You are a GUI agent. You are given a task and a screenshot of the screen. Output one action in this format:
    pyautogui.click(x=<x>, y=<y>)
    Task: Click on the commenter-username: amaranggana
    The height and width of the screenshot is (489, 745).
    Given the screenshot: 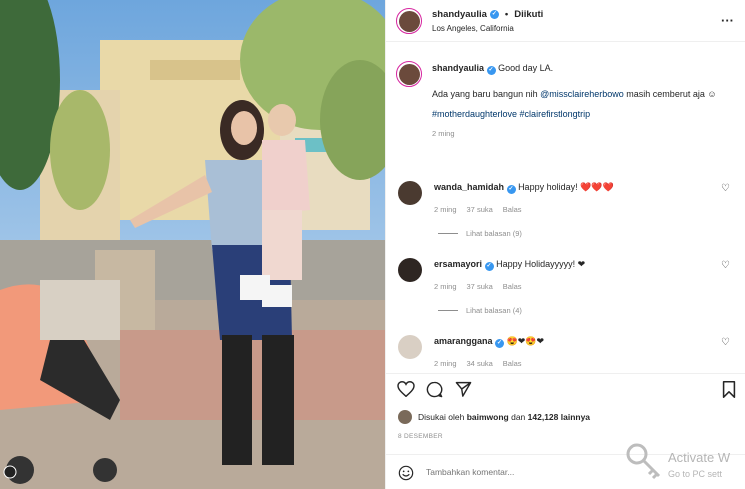 What is the action you would take?
    pyautogui.click(x=463, y=341)
    